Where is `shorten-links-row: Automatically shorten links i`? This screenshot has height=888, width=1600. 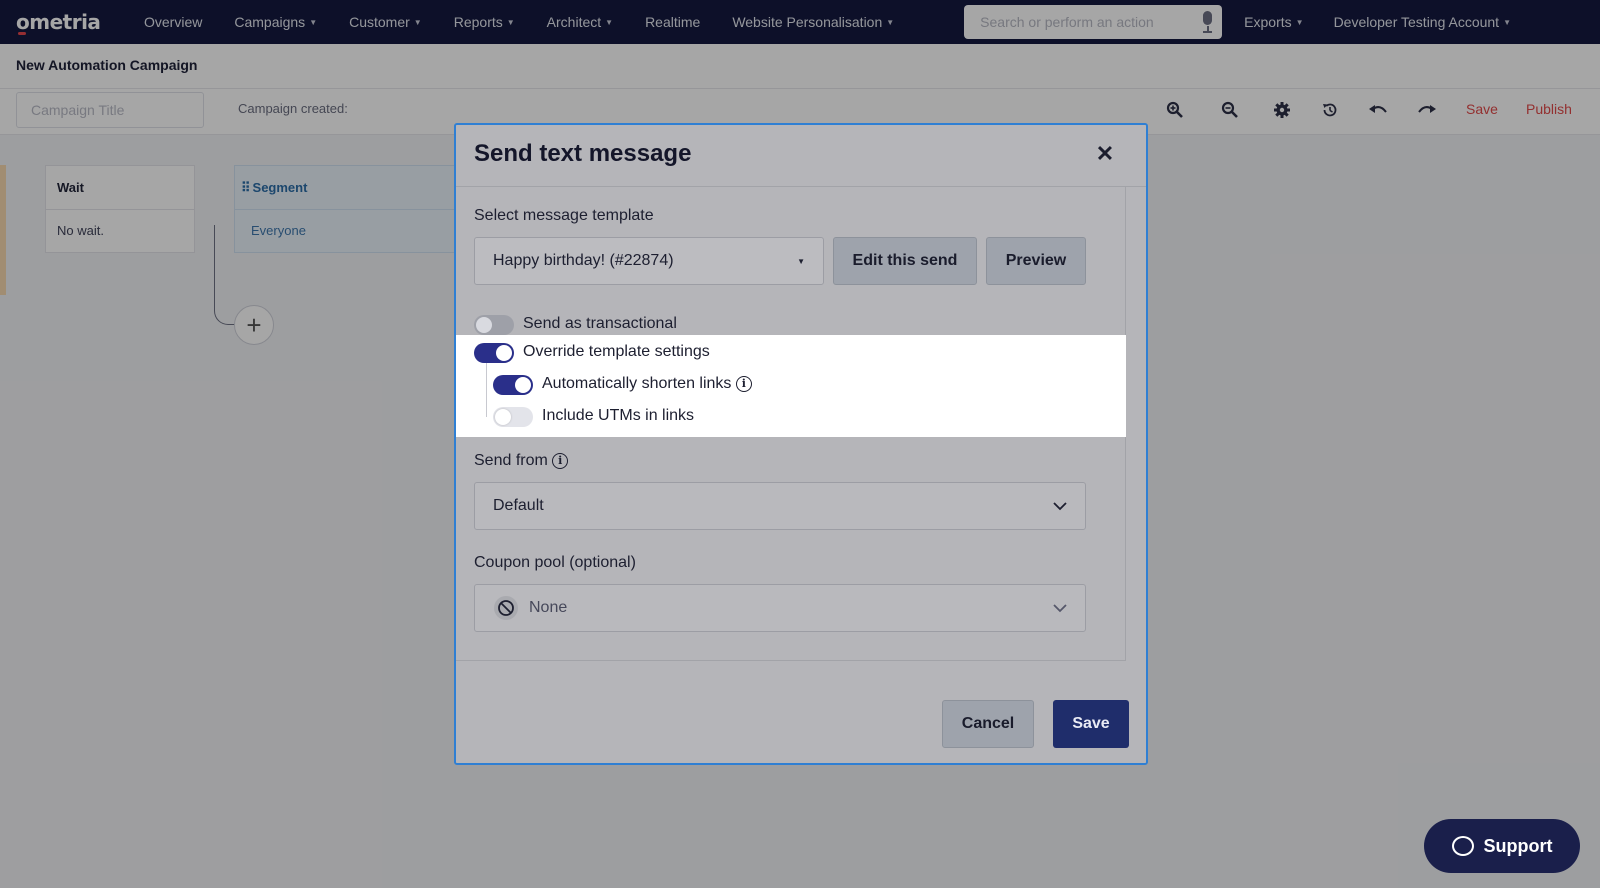 shorten-links-row: Automatically shorten links i is located at coordinates (647, 384).